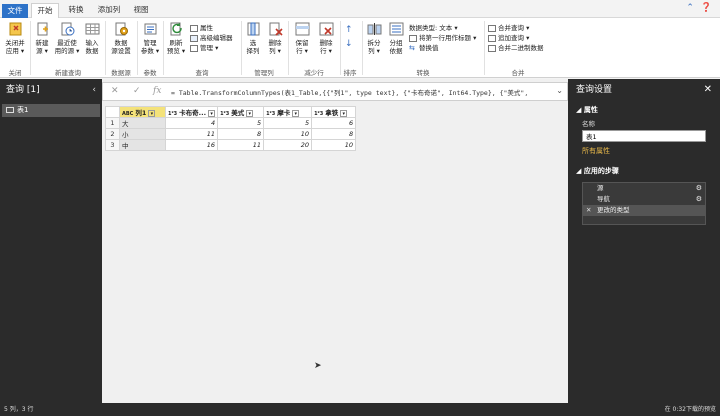  I want to click on tab-add-column: 添加列, so click(109, 10).